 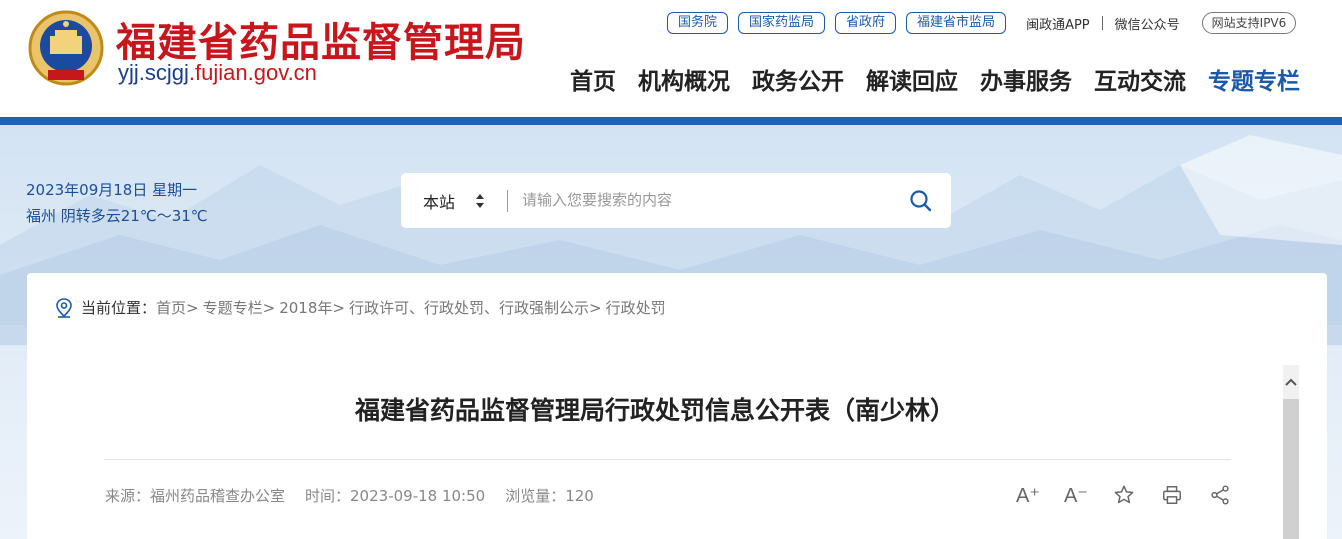 I want to click on share-icon-glyph, so click(x=1220, y=495).